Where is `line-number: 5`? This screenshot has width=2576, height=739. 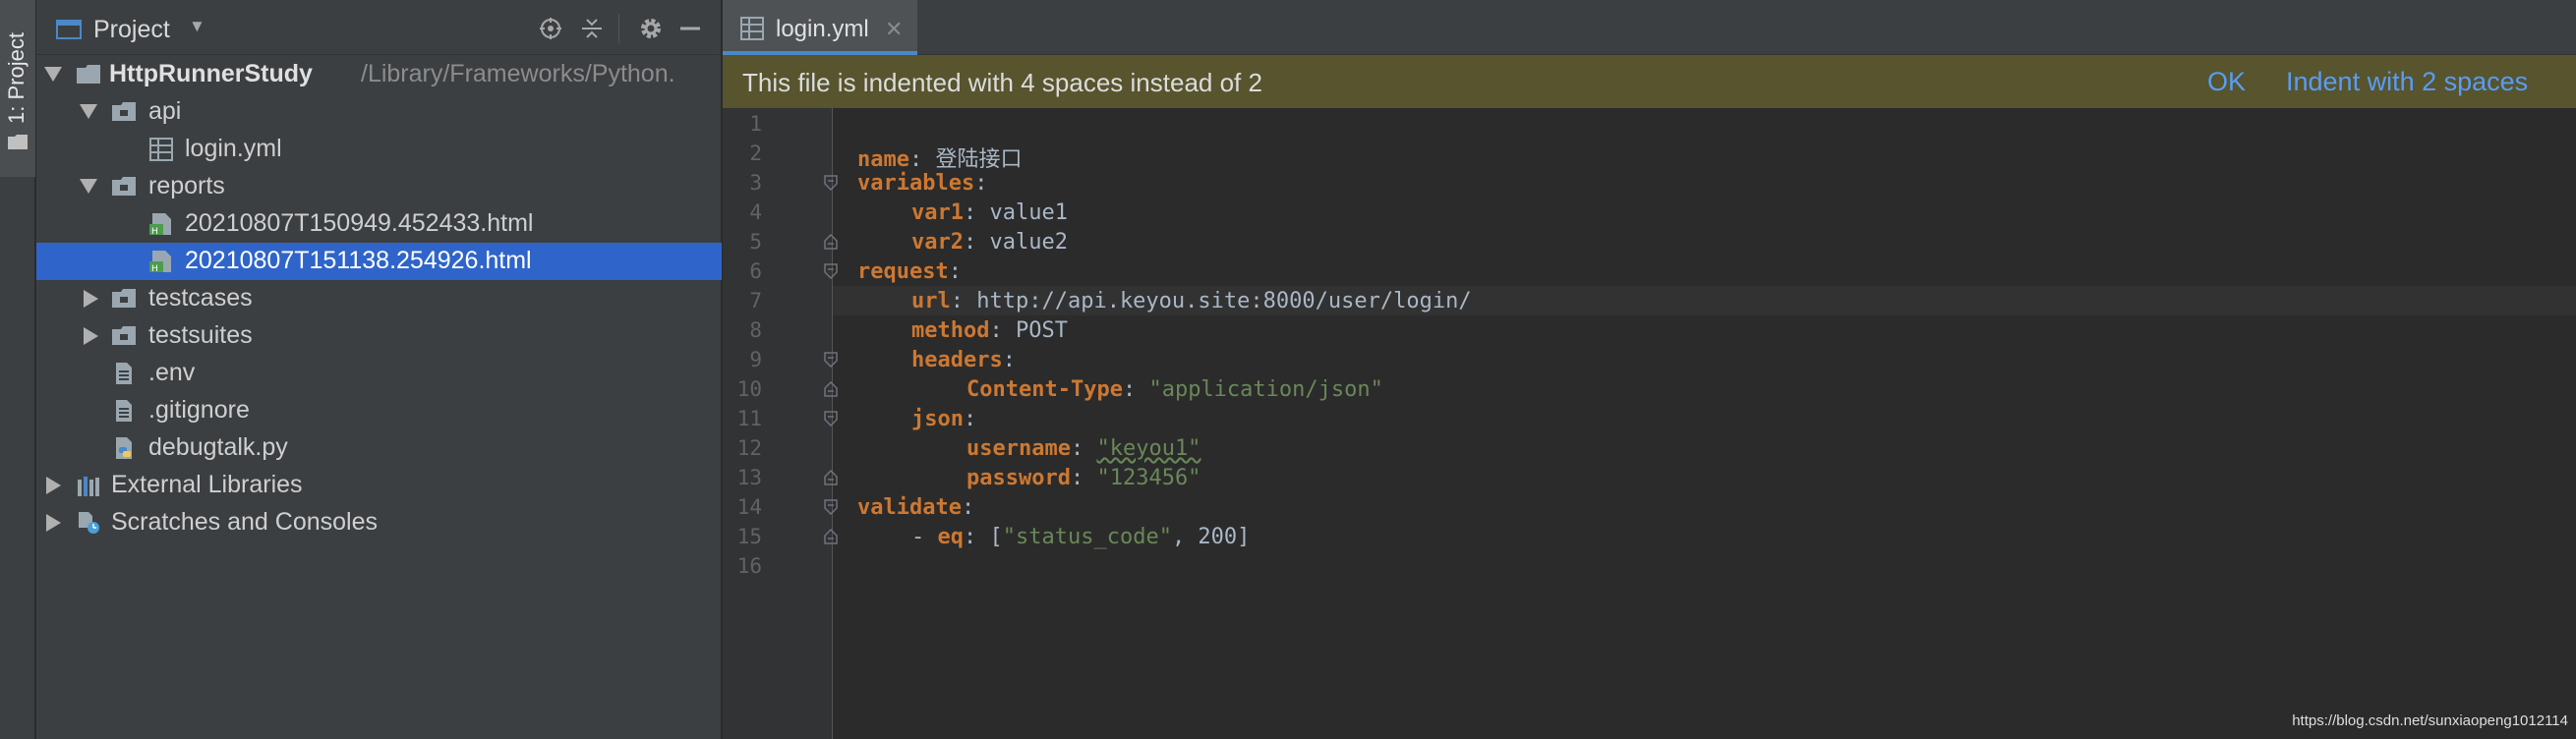
line-number: 5 is located at coordinates (755, 242).